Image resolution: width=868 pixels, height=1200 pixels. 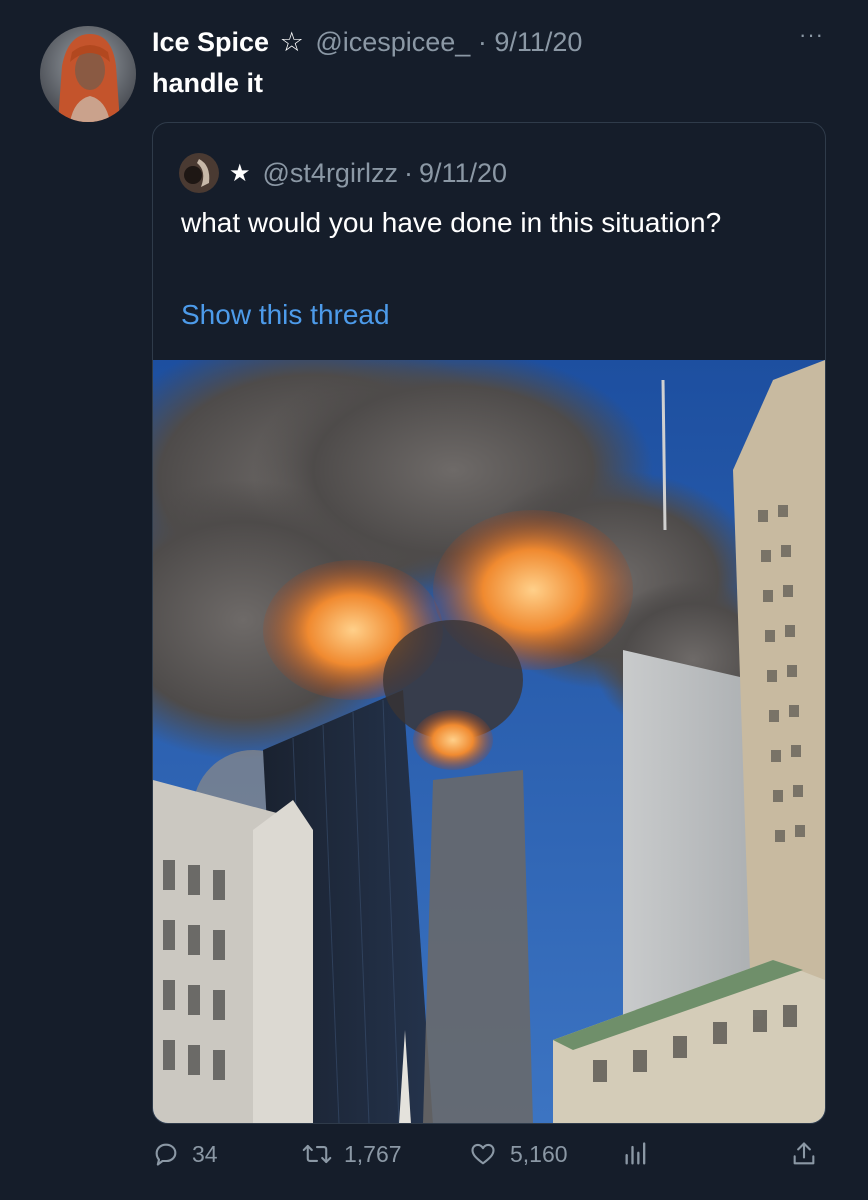 I want to click on reply-icon, so click(x=166, y=1154).